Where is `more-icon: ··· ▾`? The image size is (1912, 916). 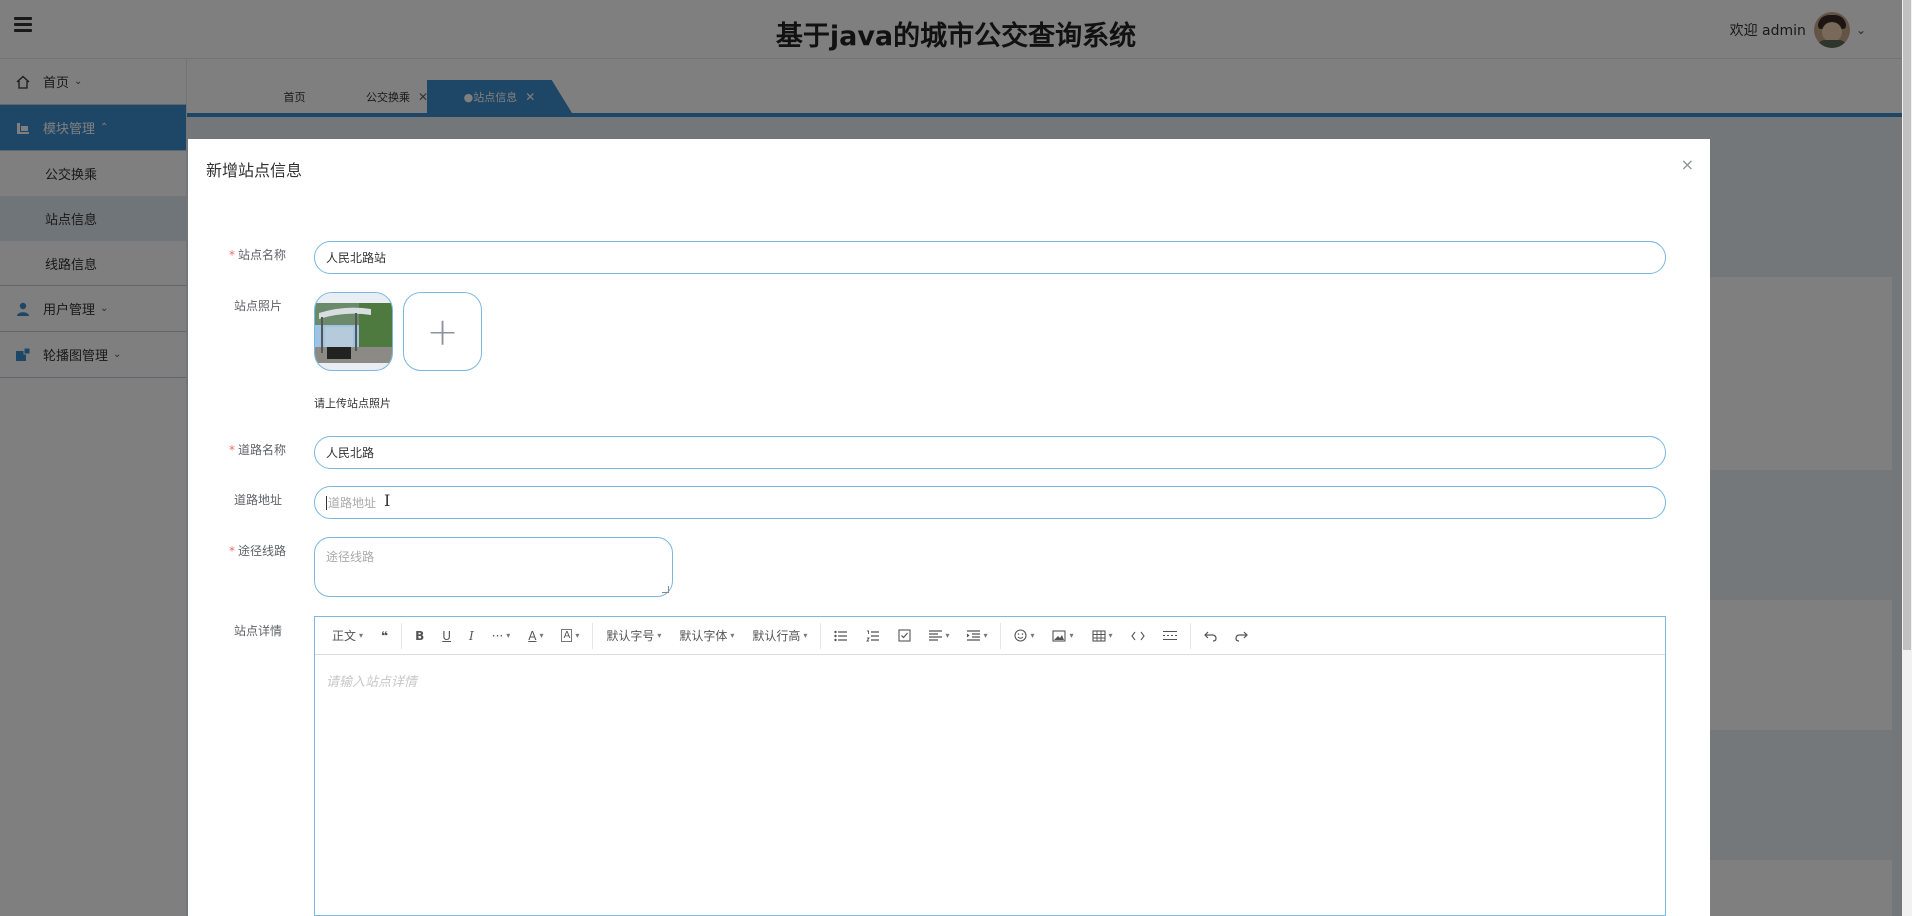 more-icon: ··· ▾ is located at coordinates (501, 636).